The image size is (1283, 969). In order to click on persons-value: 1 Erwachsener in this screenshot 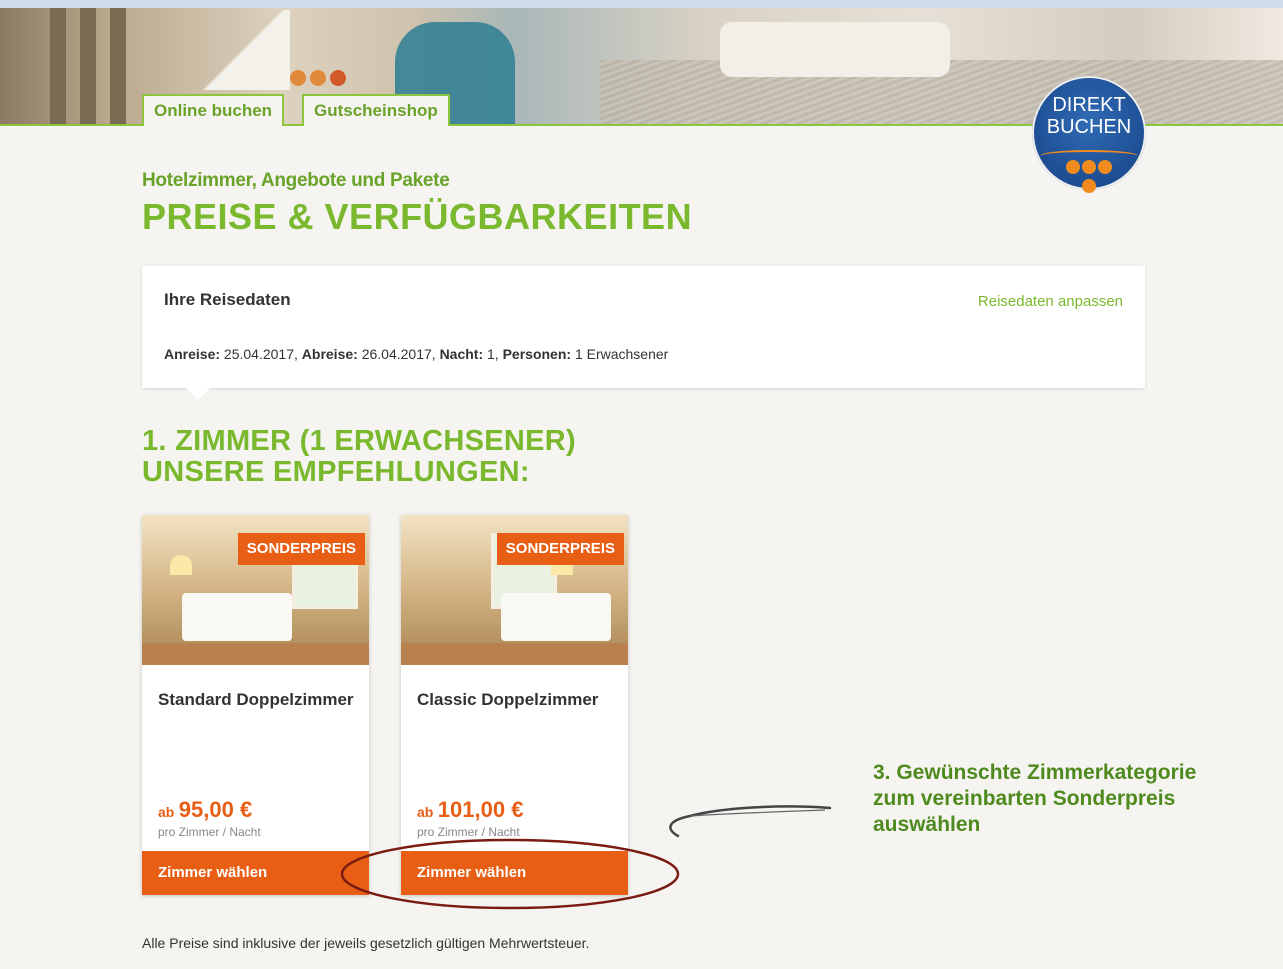, I will do `click(621, 354)`.